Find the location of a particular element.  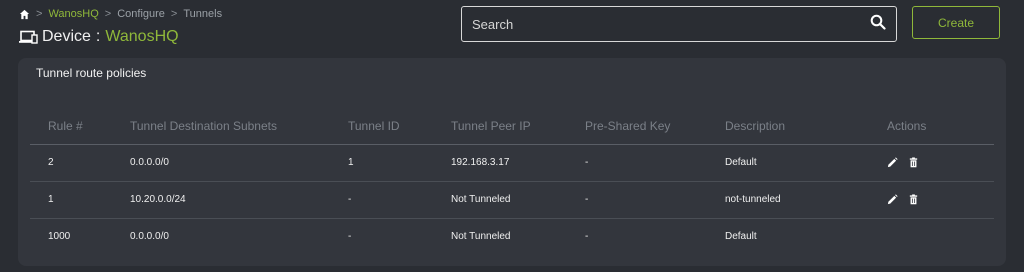

table-row: 2 0.0.0.0/0 1 192.168.3.17 - Default is located at coordinates (512, 163).